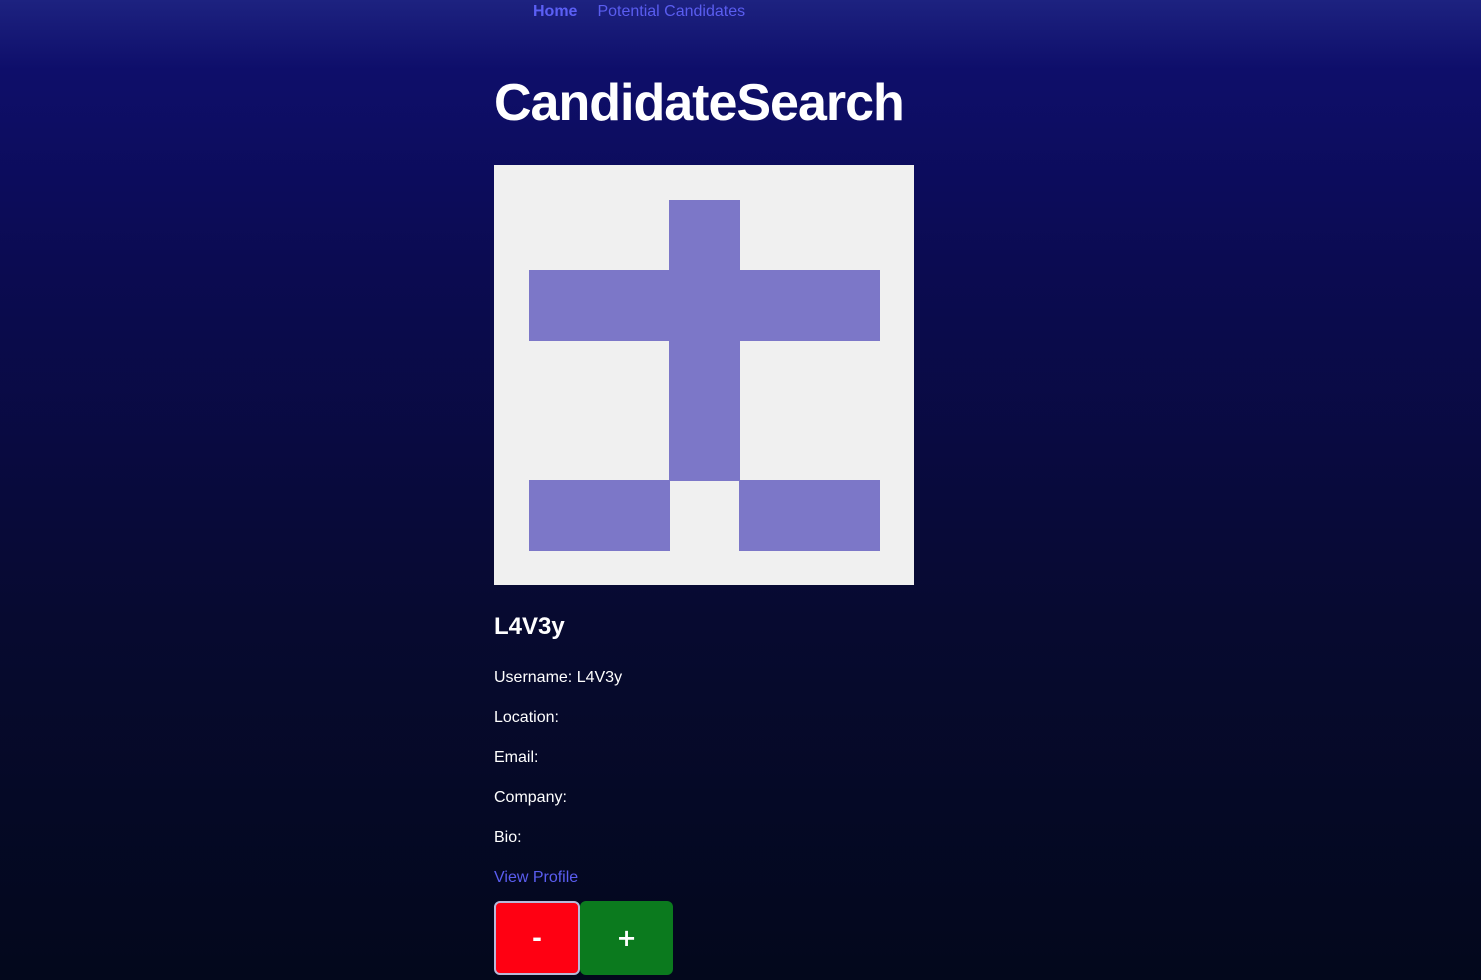 The image size is (1481, 980). What do you see at coordinates (699, 103) in the screenshot?
I see `page-title: CandidateSearch` at bounding box center [699, 103].